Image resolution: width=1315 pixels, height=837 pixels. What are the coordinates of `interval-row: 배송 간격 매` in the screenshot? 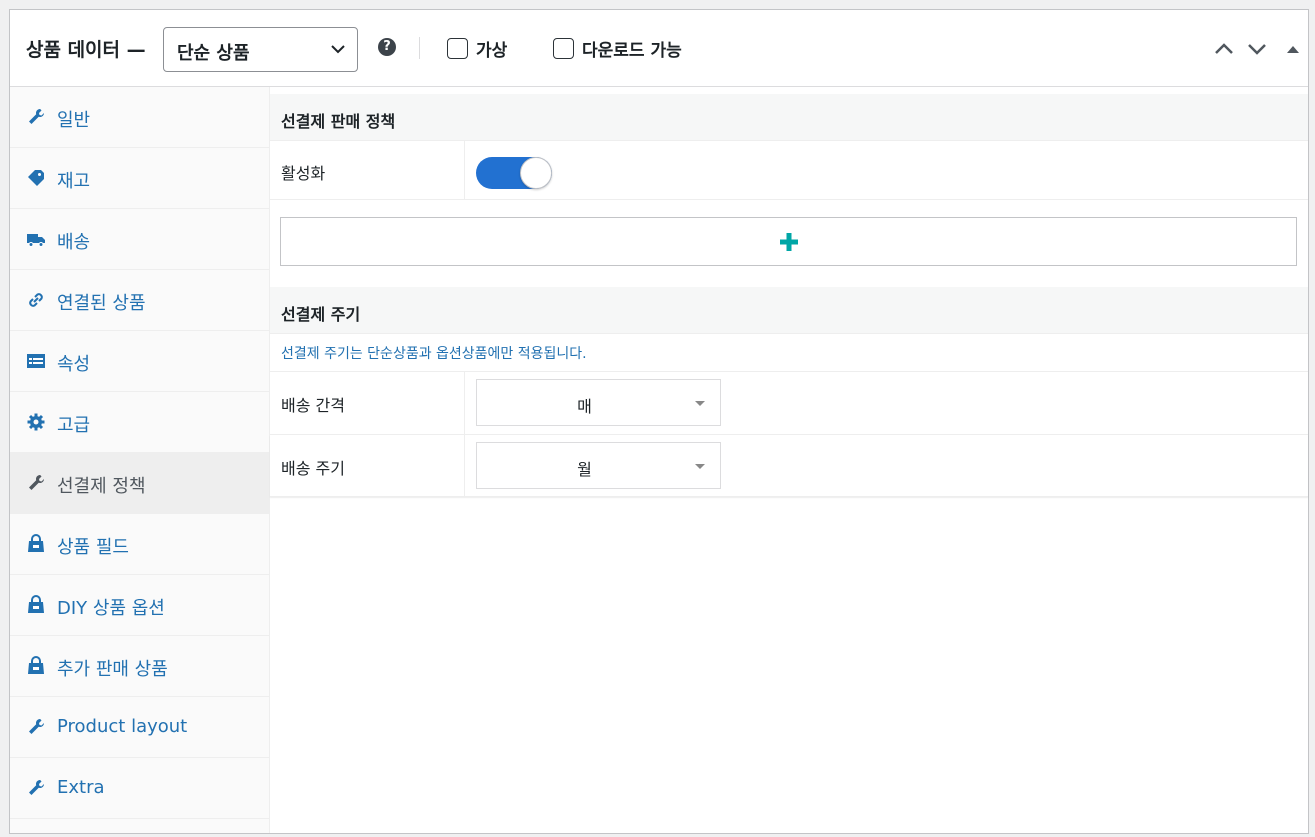 It's located at (789, 403).